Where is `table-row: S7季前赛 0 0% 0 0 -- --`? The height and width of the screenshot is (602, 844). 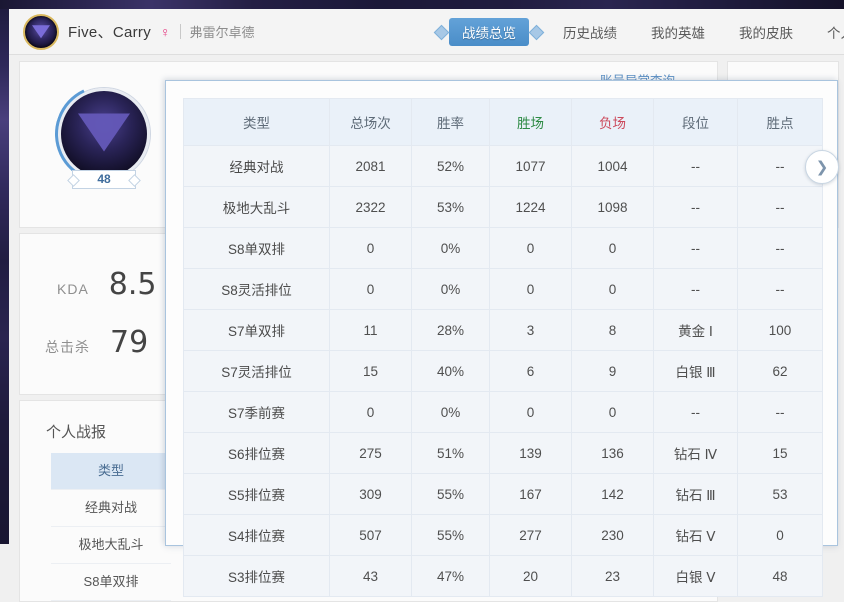
table-row: S7季前赛 0 0% 0 0 -- -- is located at coordinates (503, 412).